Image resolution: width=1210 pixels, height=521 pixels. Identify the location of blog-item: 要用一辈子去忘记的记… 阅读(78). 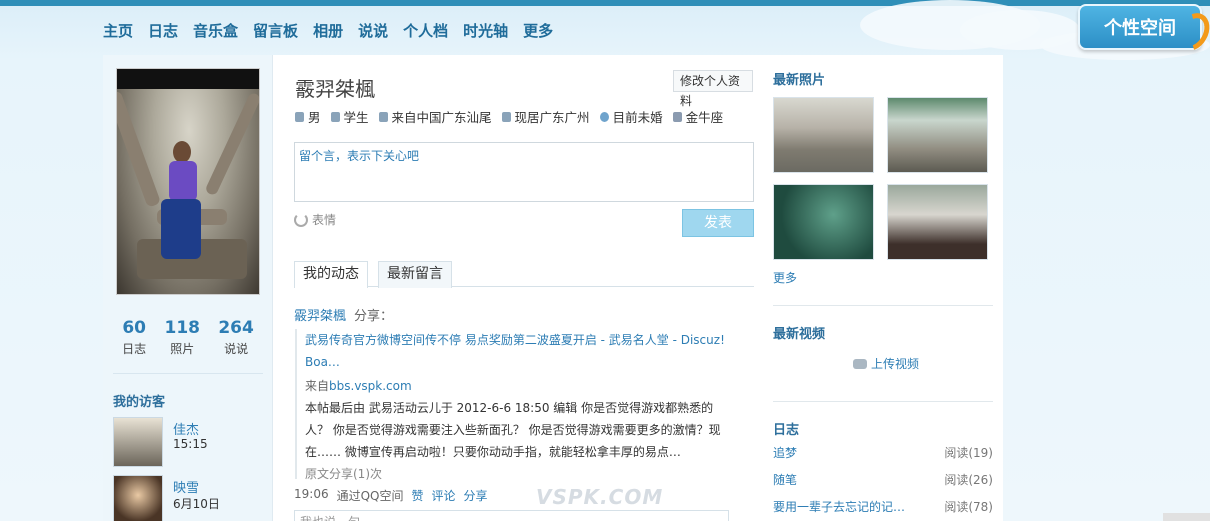
(883, 506).